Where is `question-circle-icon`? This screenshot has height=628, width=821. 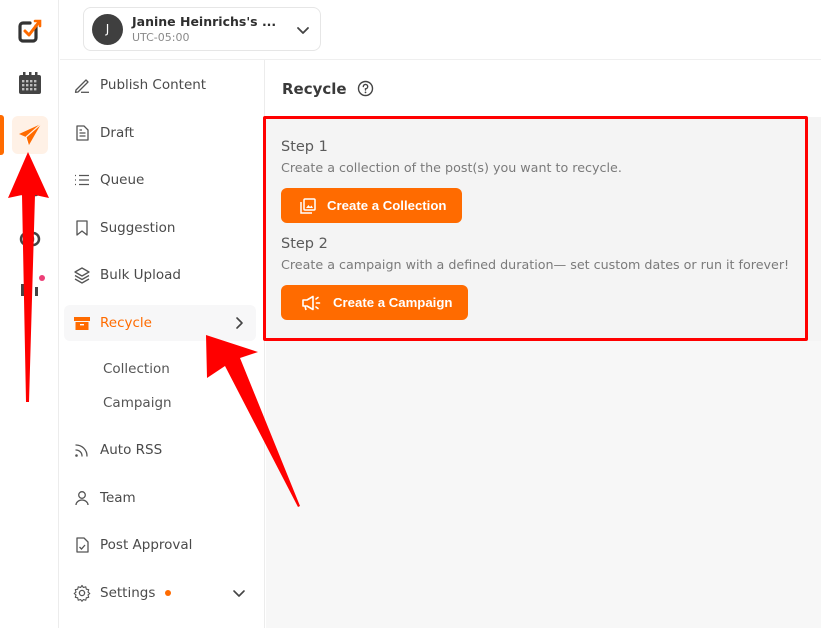
question-circle-icon is located at coordinates (365, 88).